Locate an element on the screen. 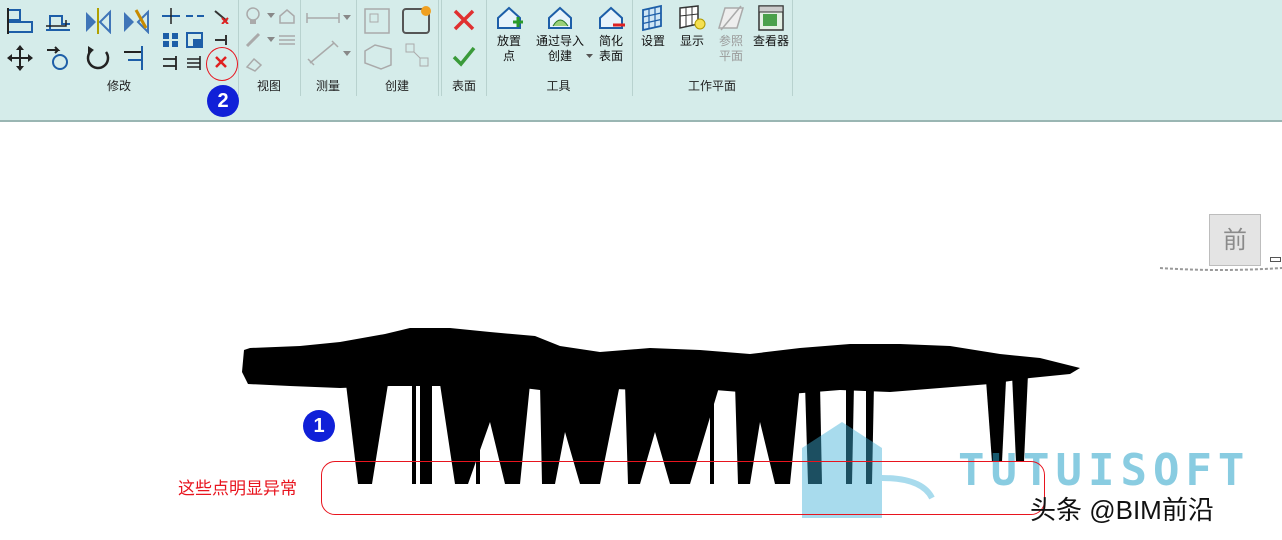 The width and height of the screenshot is (1282, 540). mirror-pick-icon is located at coordinates (98, 21).